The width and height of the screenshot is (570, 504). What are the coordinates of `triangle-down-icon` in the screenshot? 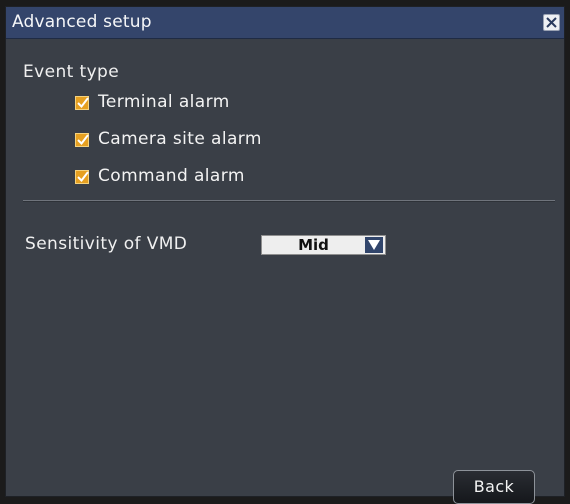 It's located at (374, 245).